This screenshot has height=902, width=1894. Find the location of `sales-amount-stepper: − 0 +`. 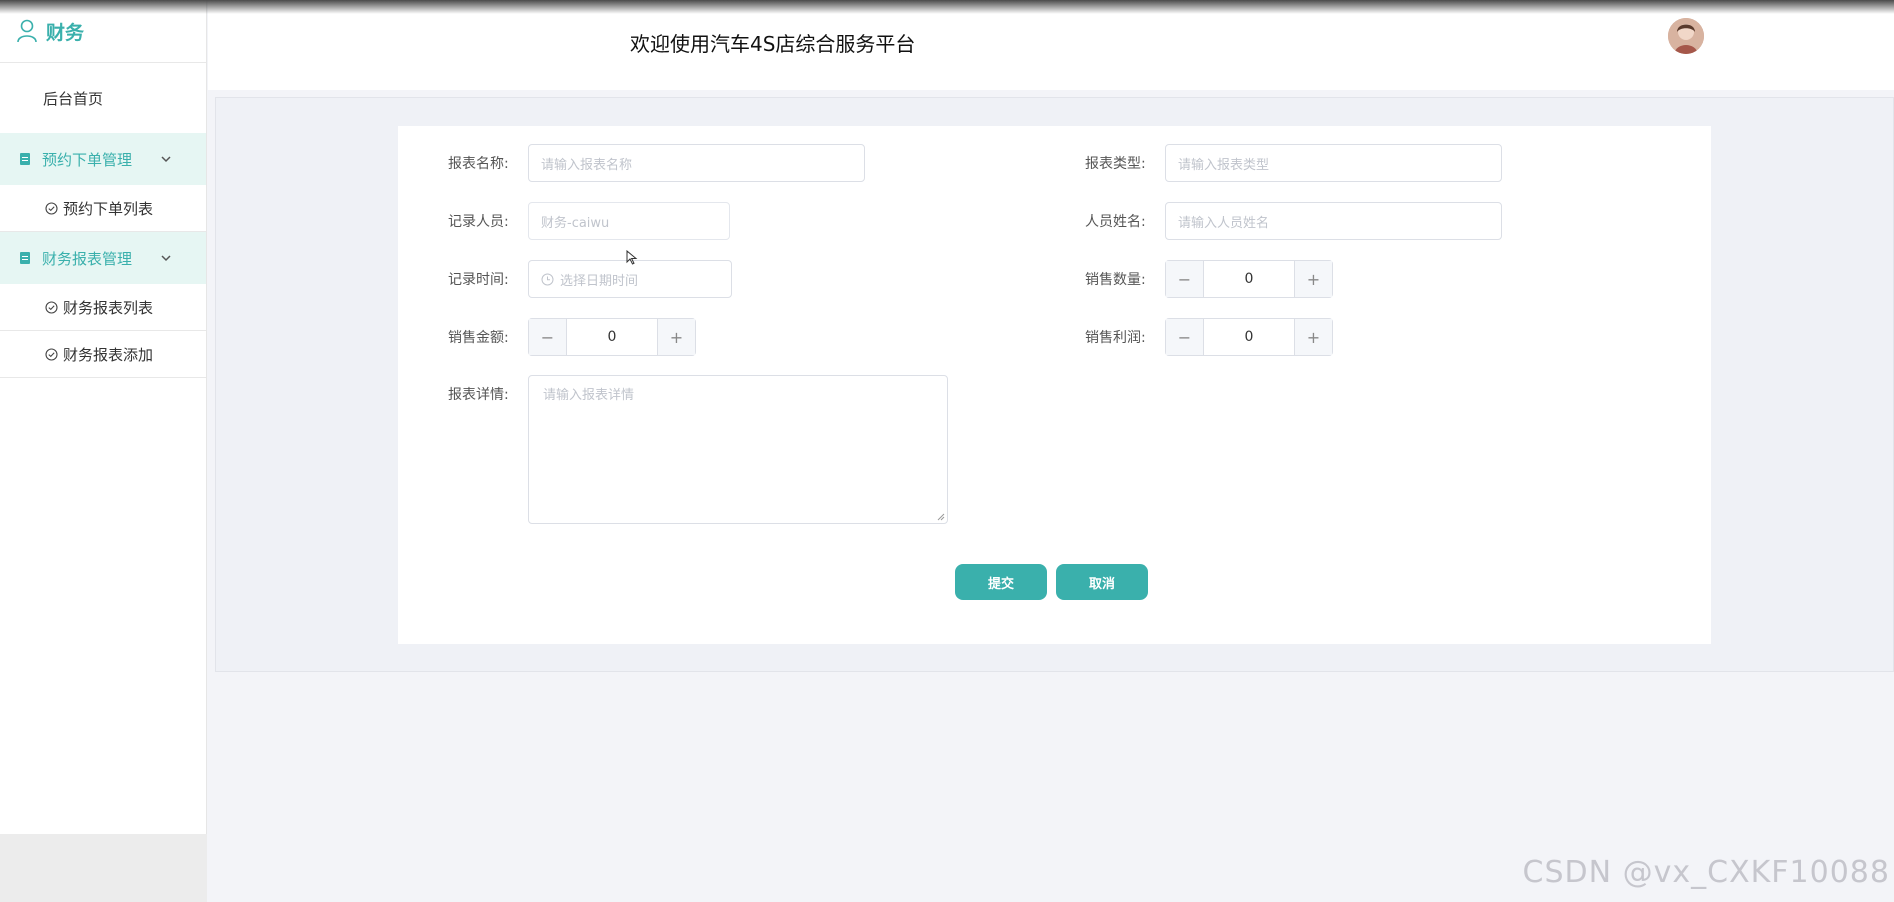

sales-amount-stepper: − 0 + is located at coordinates (612, 337).